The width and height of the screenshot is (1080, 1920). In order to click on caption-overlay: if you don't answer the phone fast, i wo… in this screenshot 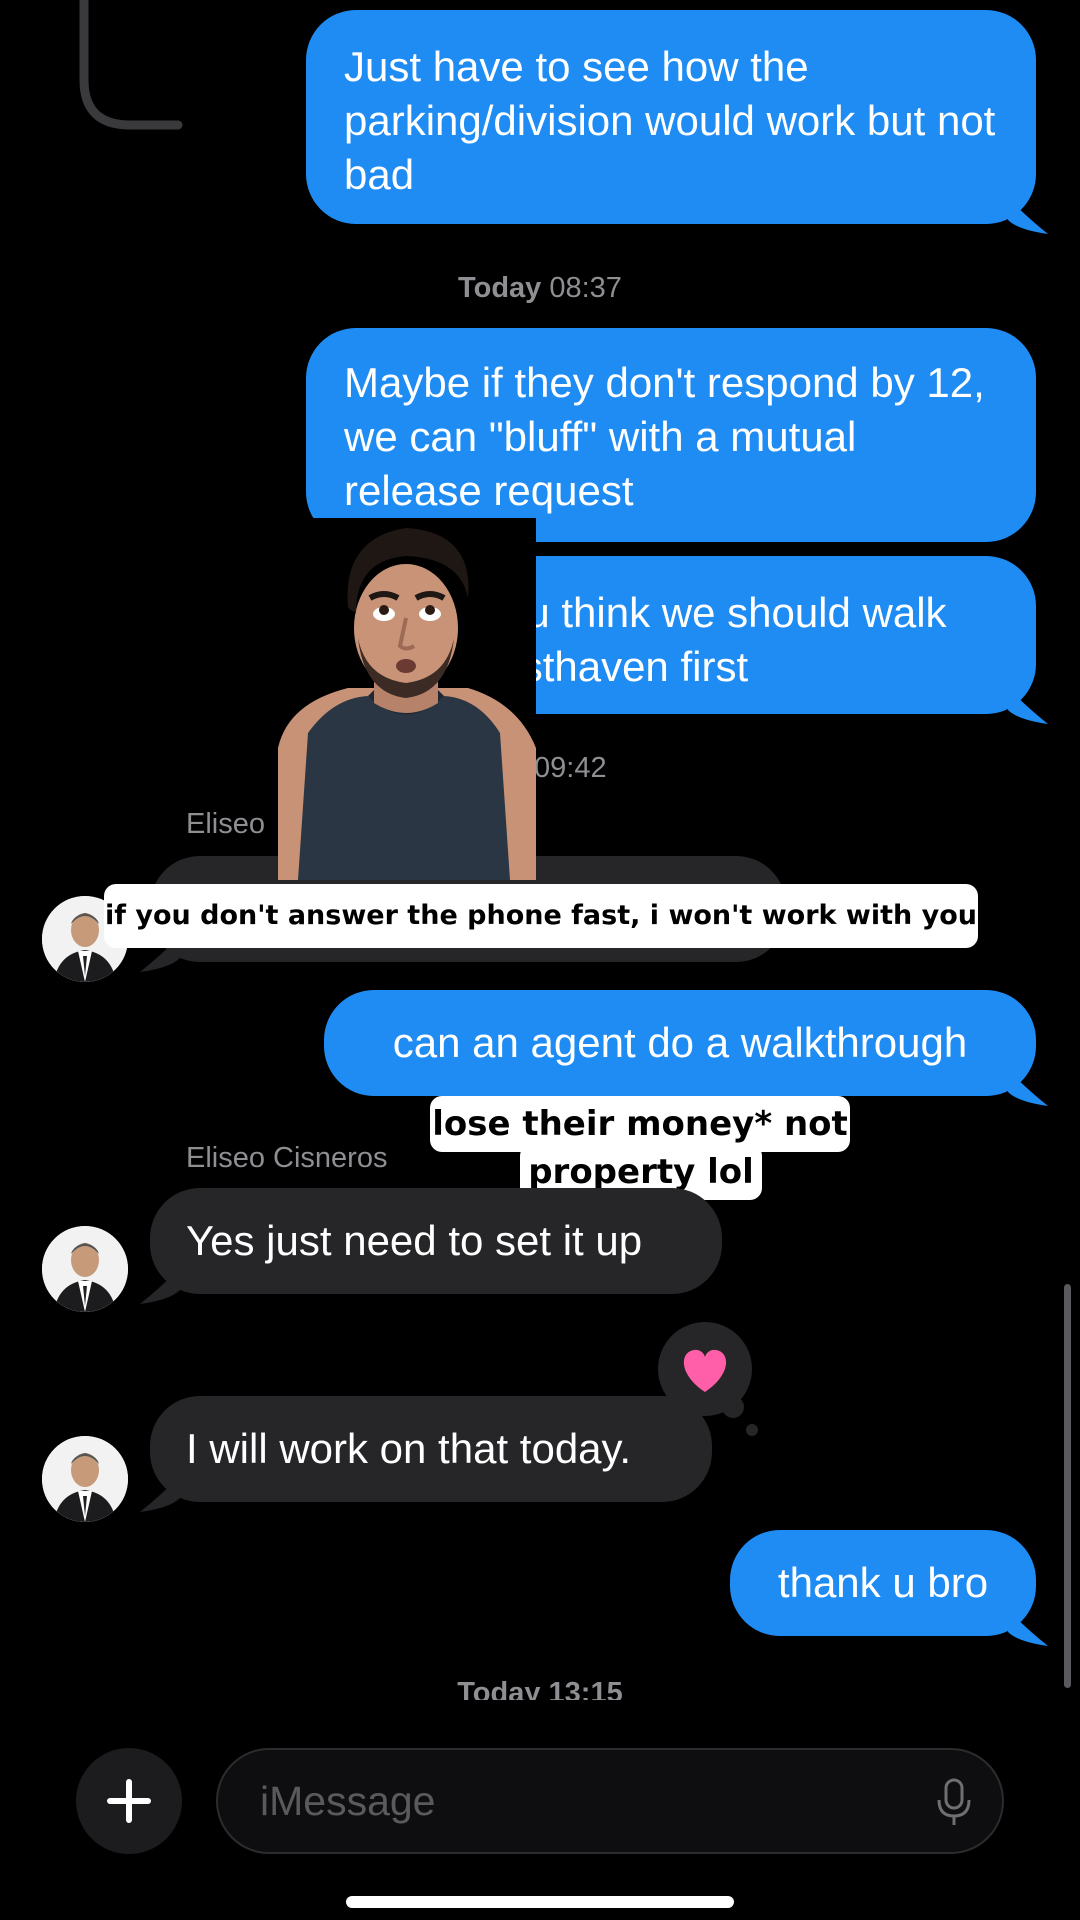, I will do `click(541, 916)`.